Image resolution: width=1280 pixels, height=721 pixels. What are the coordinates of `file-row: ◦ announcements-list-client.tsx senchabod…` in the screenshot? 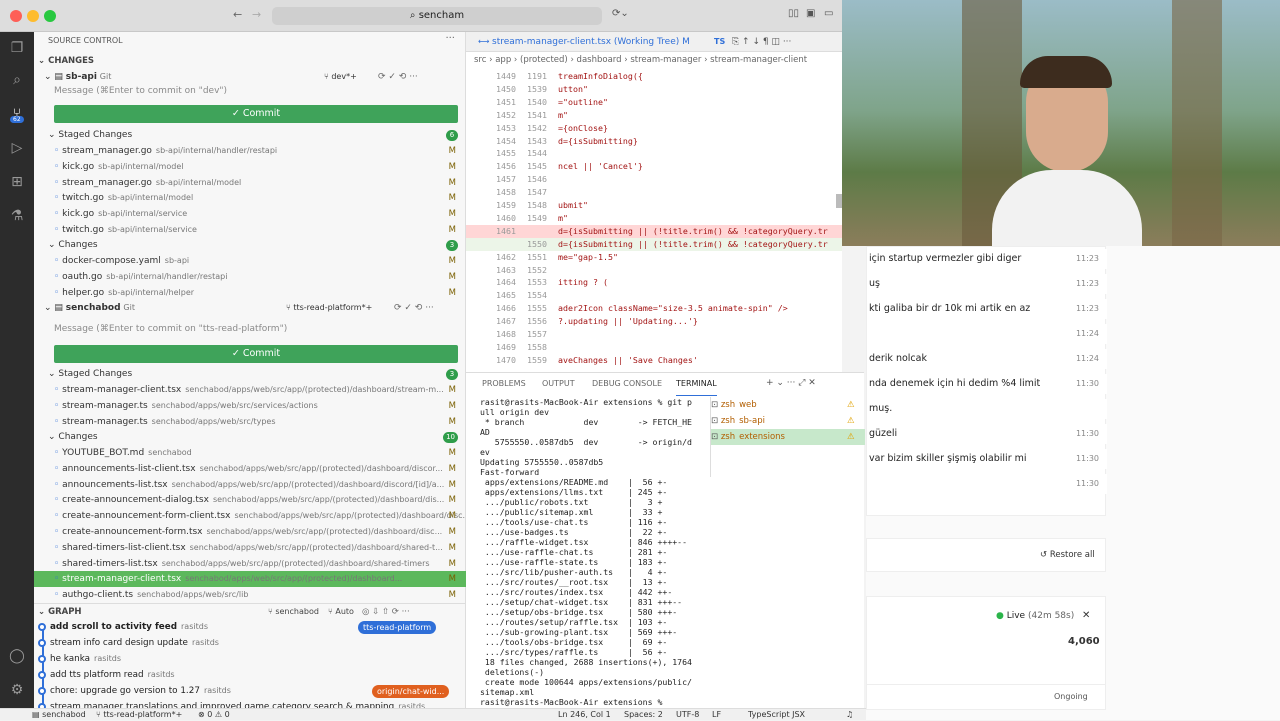 It's located at (250, 469).